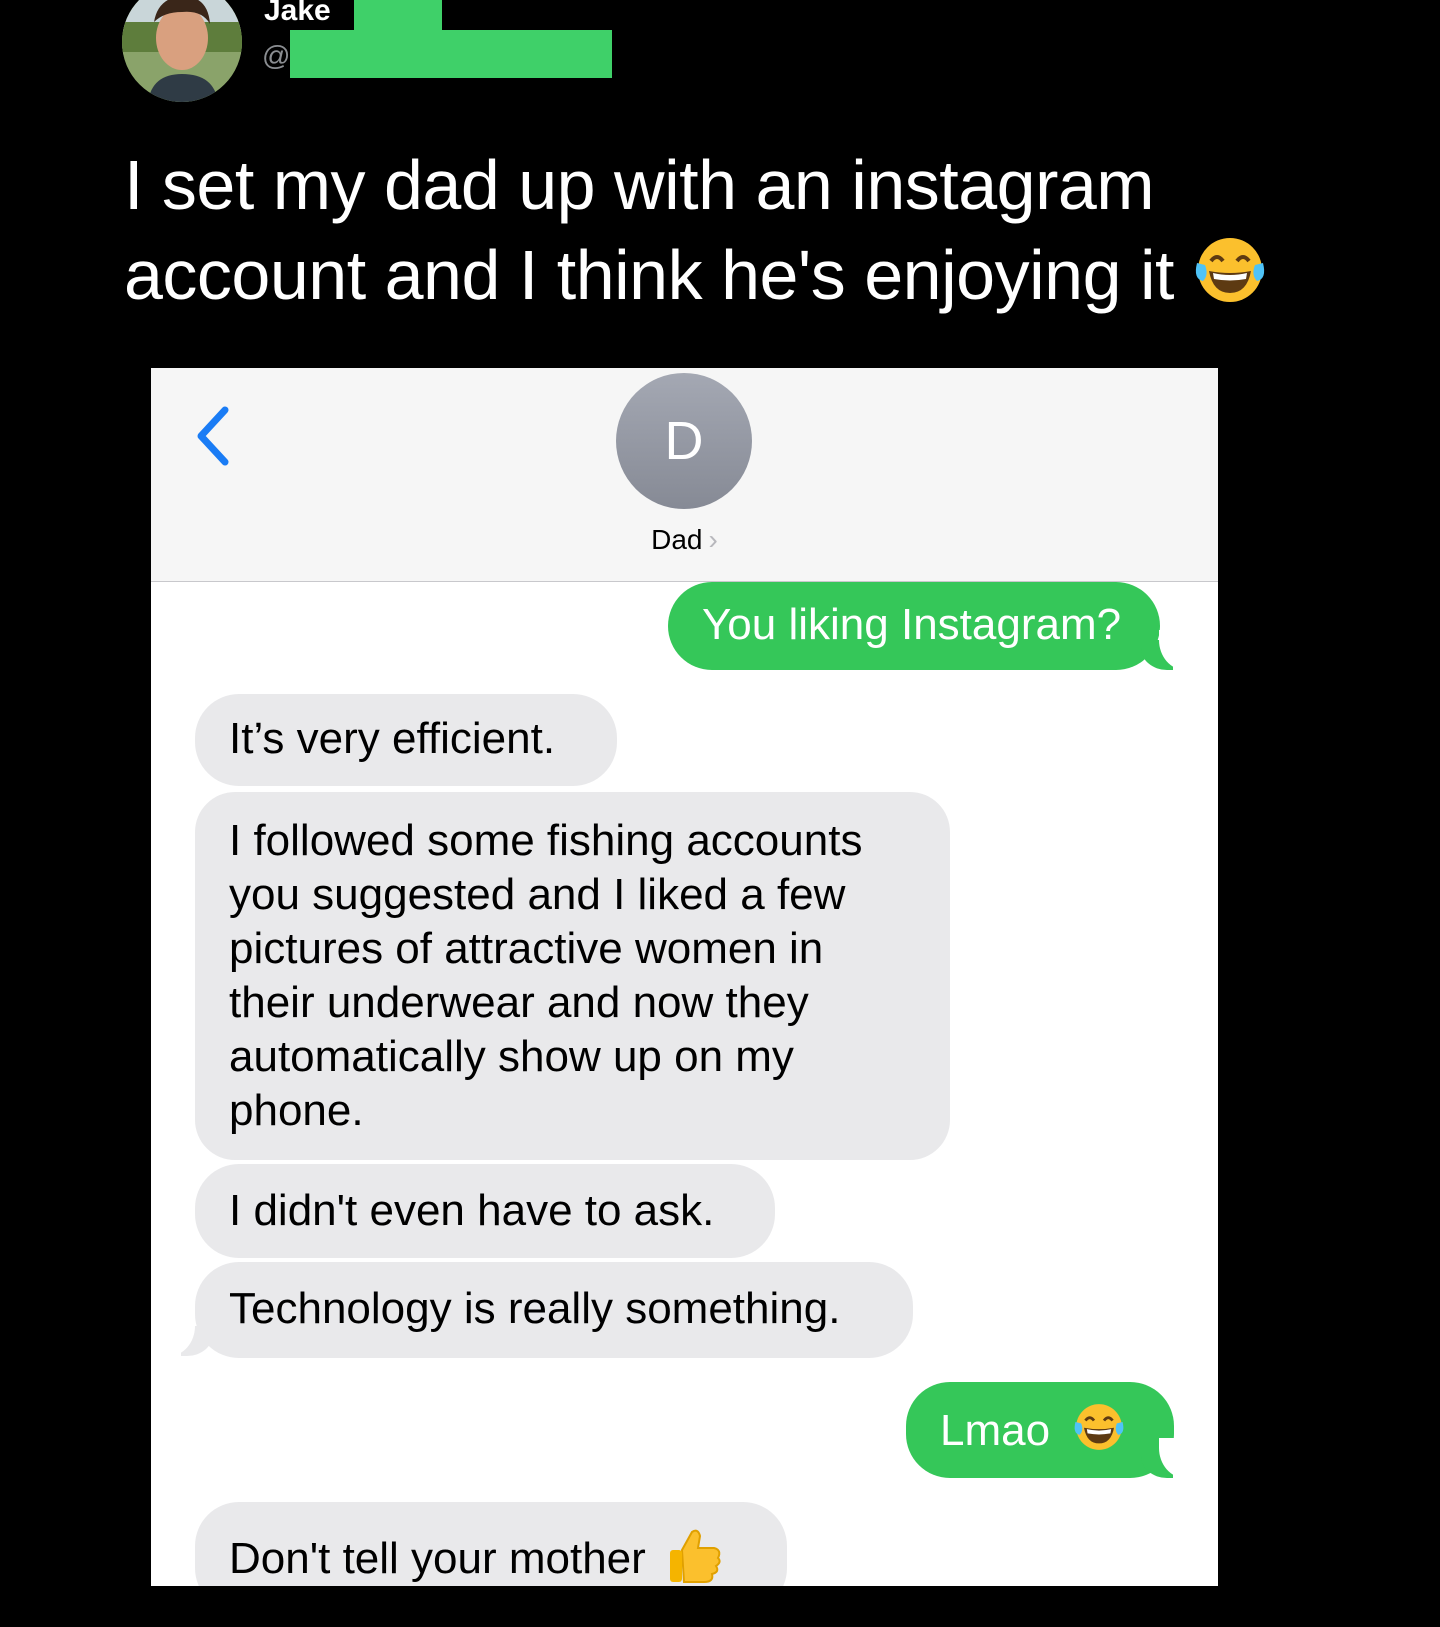 This screenshot has width=1440, height=1627. Describe the element at coordinates (694, 1556) in the screenshot. I see `thumbs-up-icon` at that location.